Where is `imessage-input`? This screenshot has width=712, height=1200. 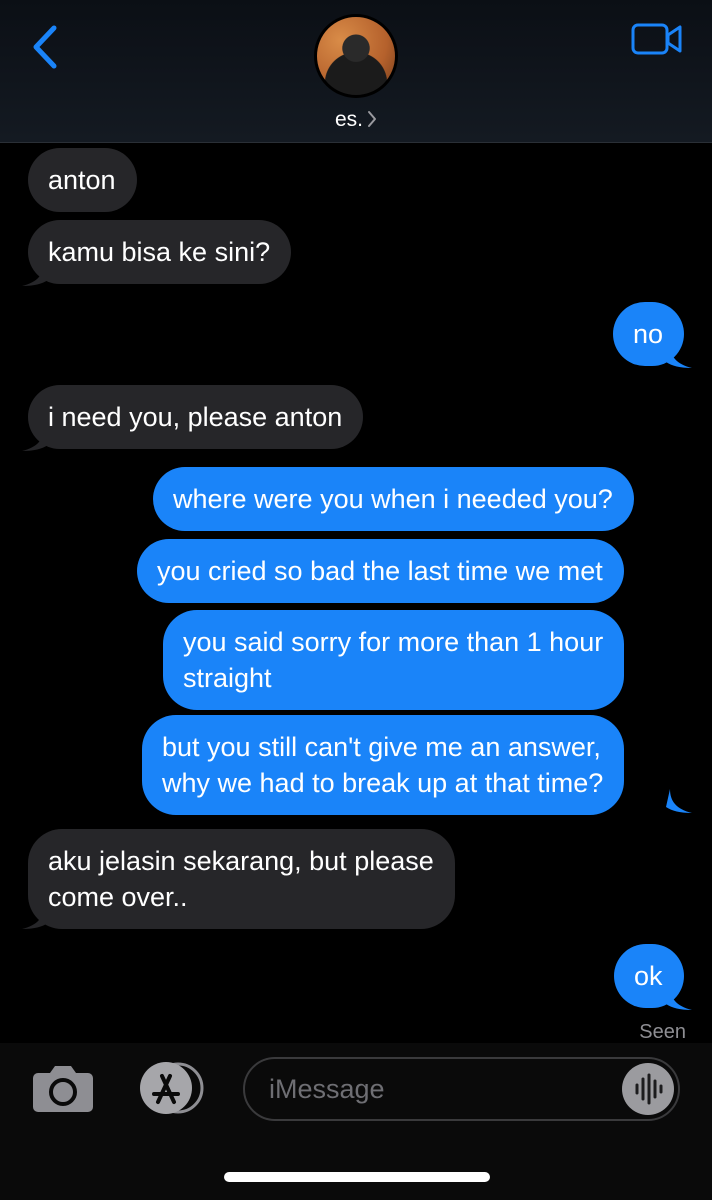 imessage-input is located at coordinates (461, 1089).